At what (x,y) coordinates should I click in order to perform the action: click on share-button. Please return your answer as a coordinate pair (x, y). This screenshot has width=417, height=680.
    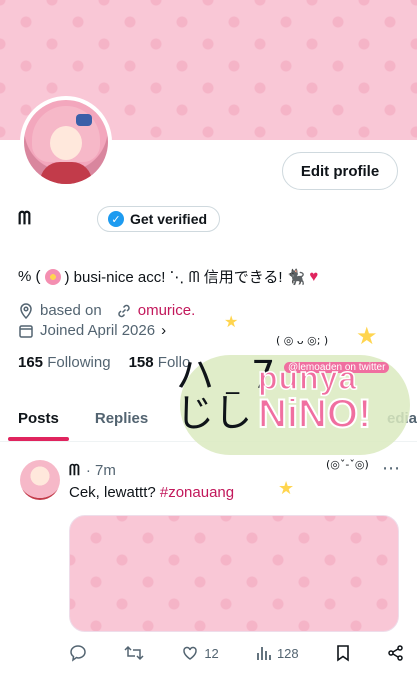
    Looking at the image, I should click on (396, 653).